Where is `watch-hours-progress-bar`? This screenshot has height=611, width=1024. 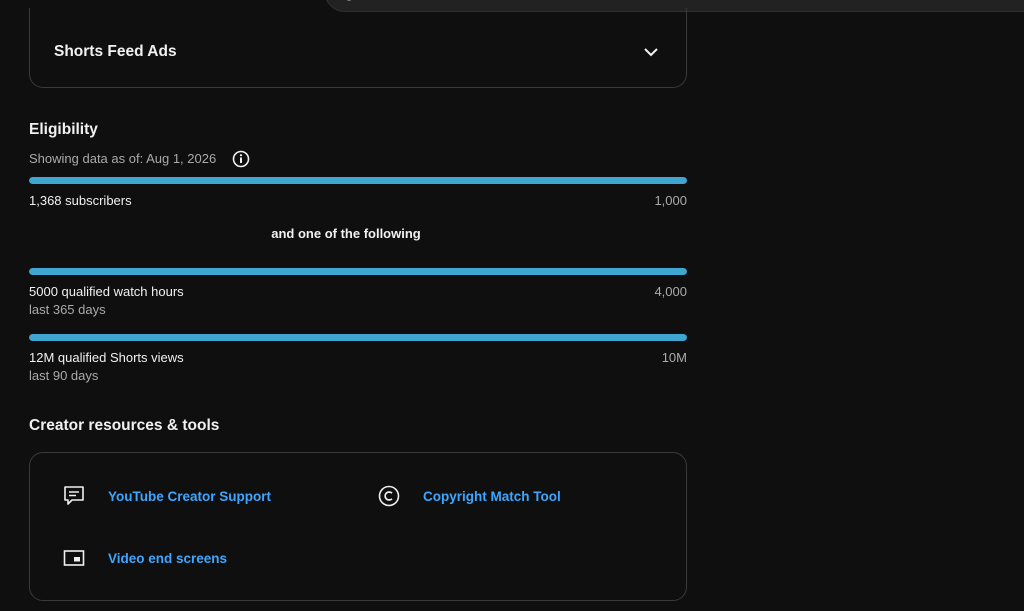 watch-hours-progress-bar is located at coordinates (358, 271).